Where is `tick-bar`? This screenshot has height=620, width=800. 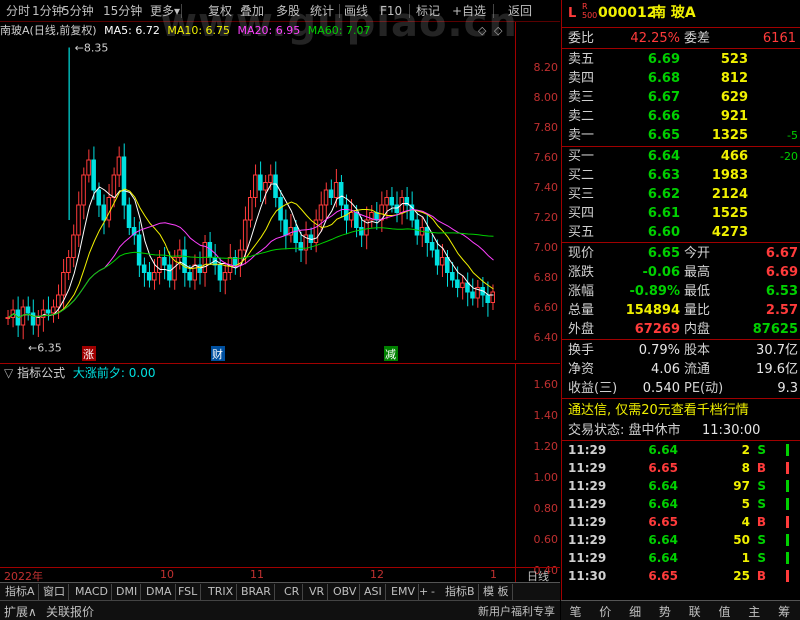 tick-bar is located at coordinates (787, 468).